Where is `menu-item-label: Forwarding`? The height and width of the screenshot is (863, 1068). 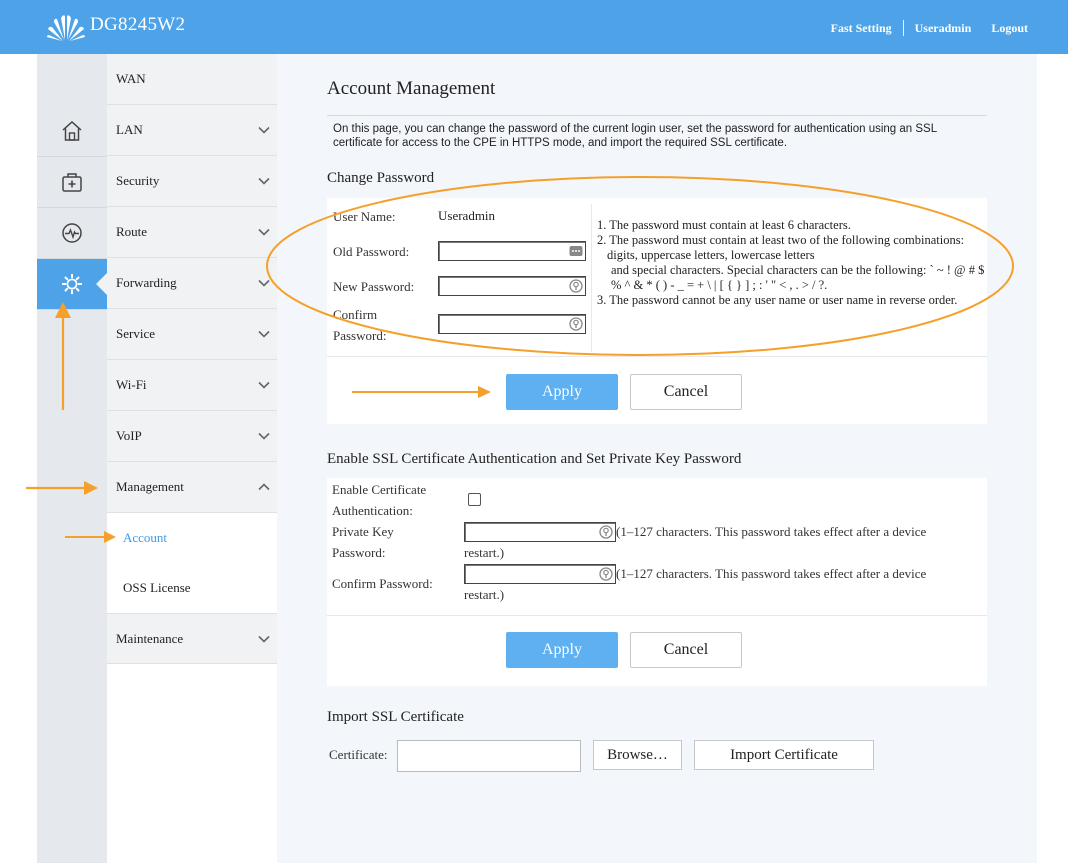 menu-item-label: Forwarding is located at coordinates (146, 282).